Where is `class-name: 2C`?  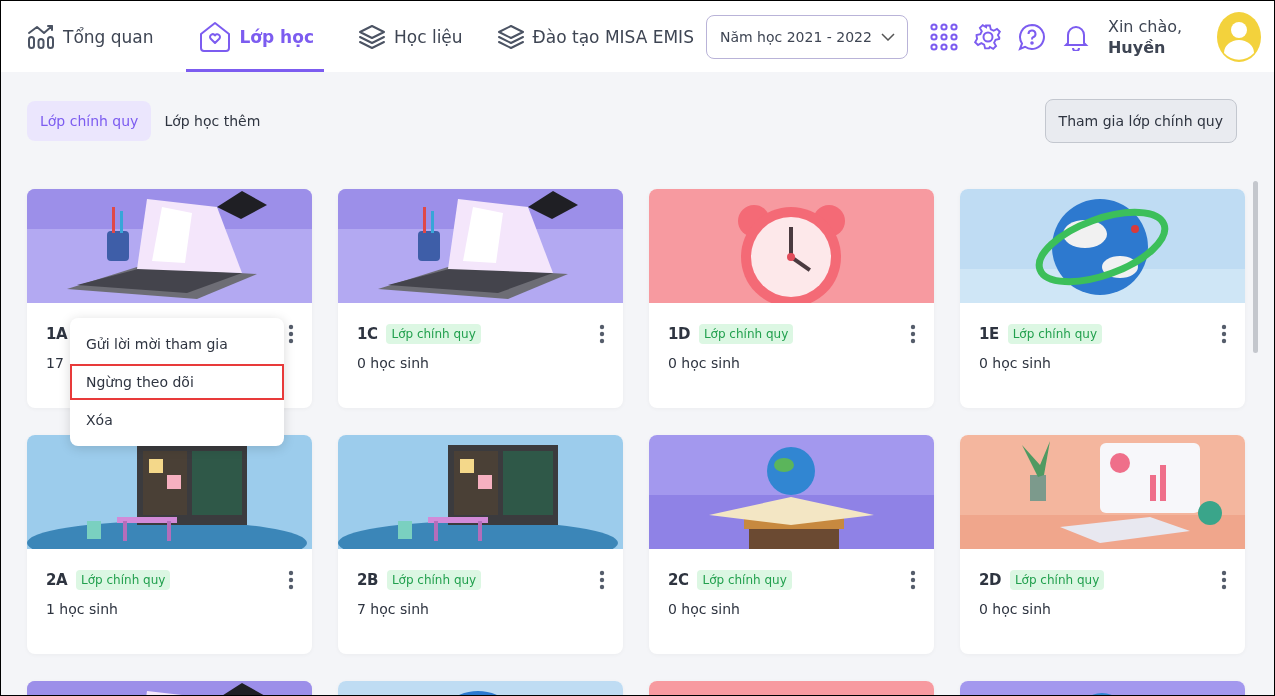
class-name: 2C is located at coordinates (678, 580).